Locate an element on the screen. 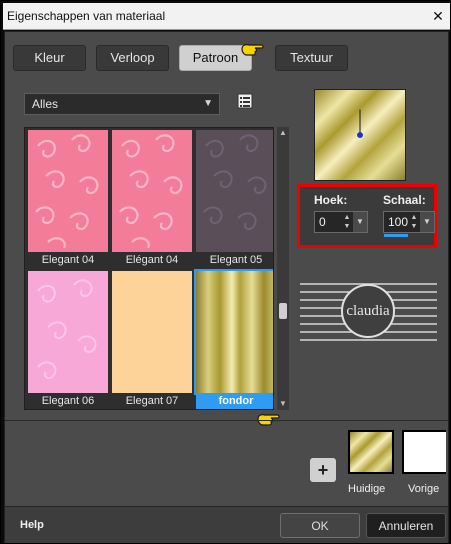 Image resolution: width=451 pixels, height=544 pixels. pattern-tile-3: Elegant 05 is located at coordinates (234, 199).